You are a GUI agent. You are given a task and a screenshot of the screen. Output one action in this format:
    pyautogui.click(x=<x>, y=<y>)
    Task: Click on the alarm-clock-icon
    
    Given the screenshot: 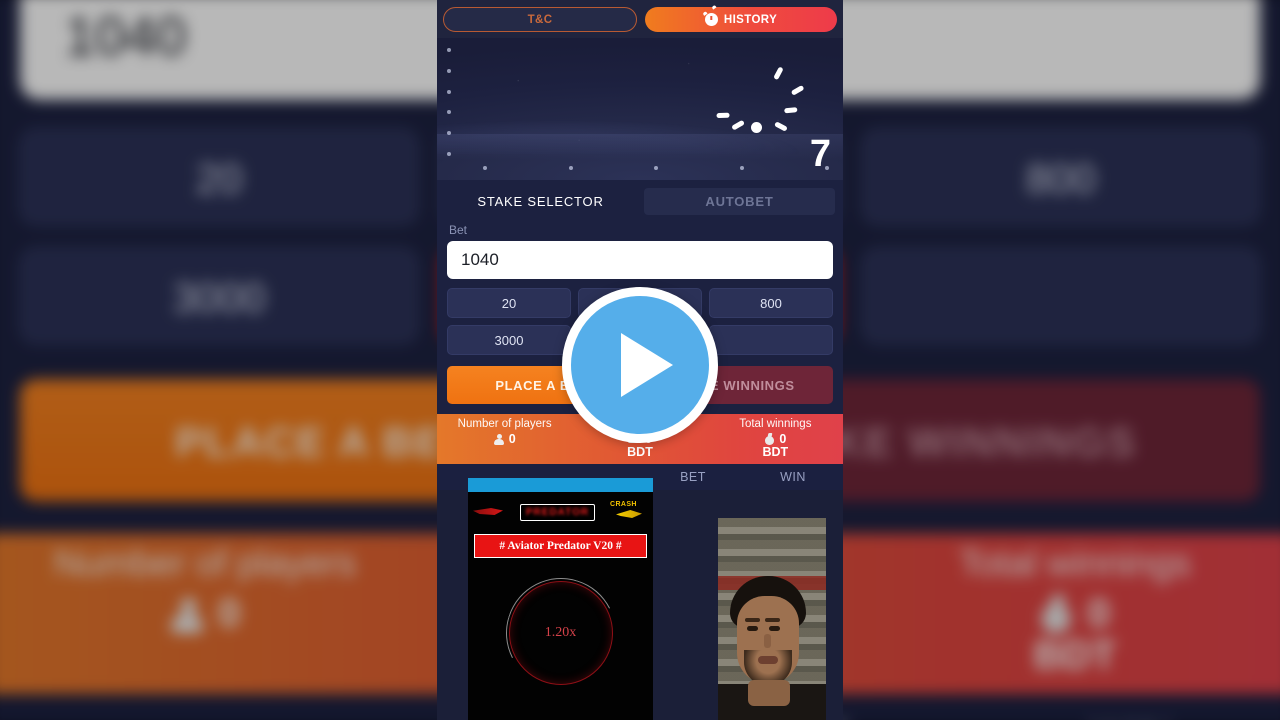 What is the action you would take?
    pyautogui.click(x=711, y=19)
    